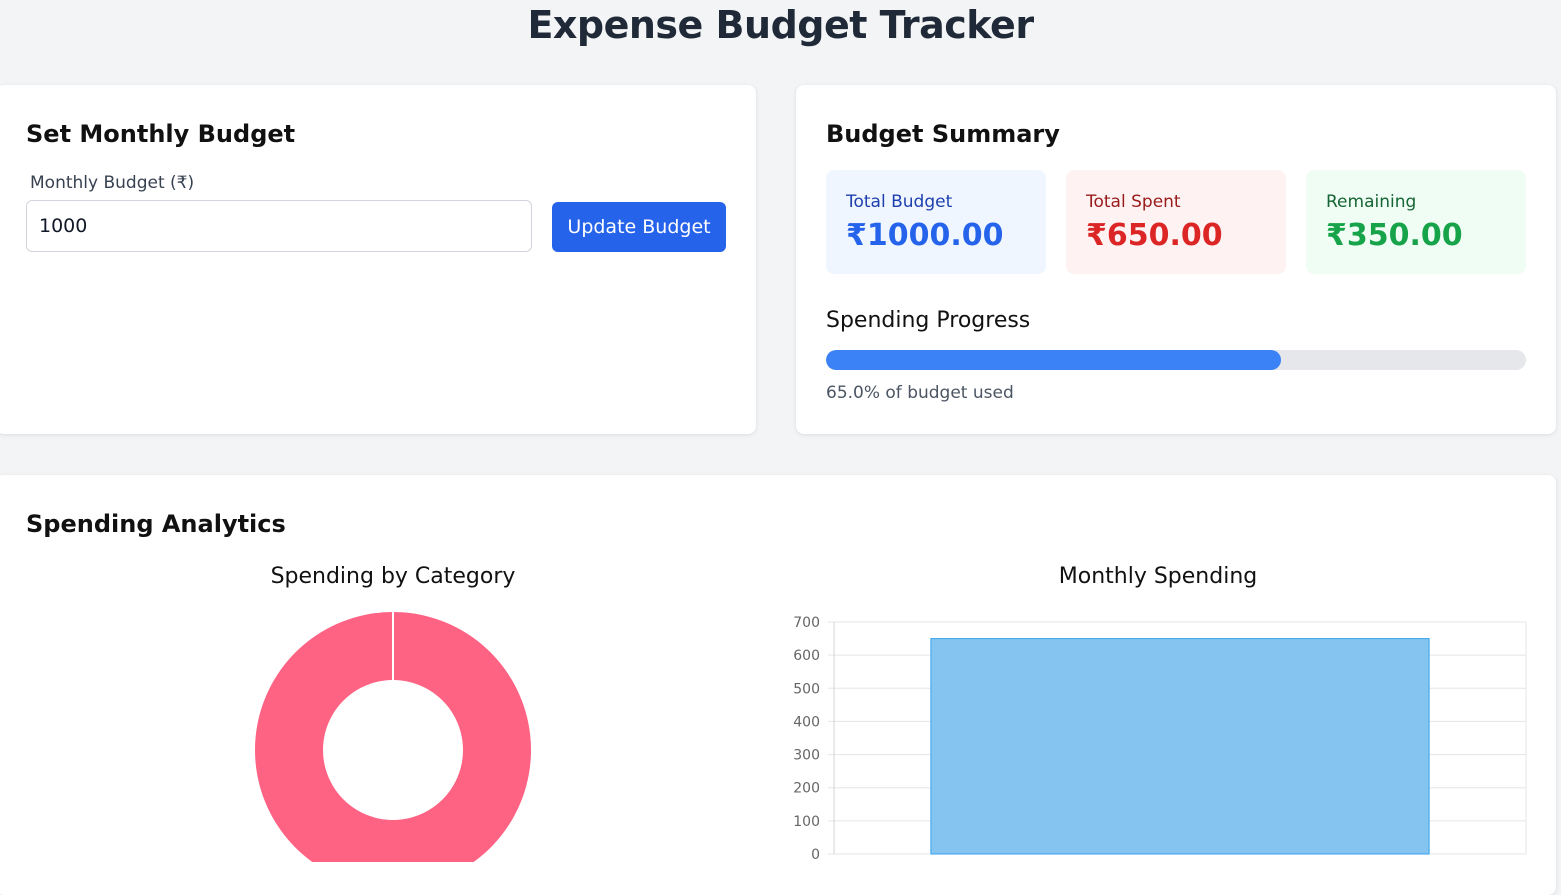  What do you see at coordinates (1133, 202) in the screenshot?
I see `total-spent-label: Total Spent` at bounding box center [1133, 202].